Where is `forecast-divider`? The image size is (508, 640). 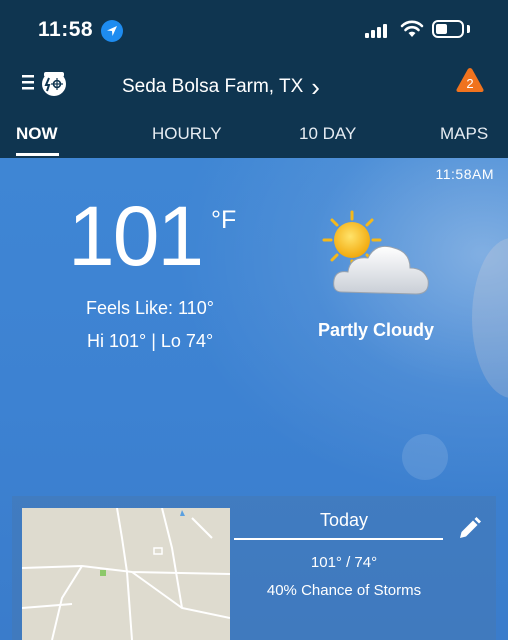
forecast-divider is located at coordinates (338, 539).